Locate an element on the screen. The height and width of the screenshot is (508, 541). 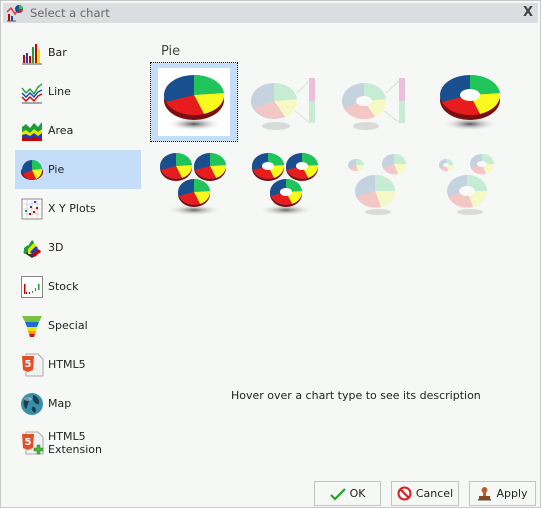
chart-type-ring is located at coordinates (470, 102).